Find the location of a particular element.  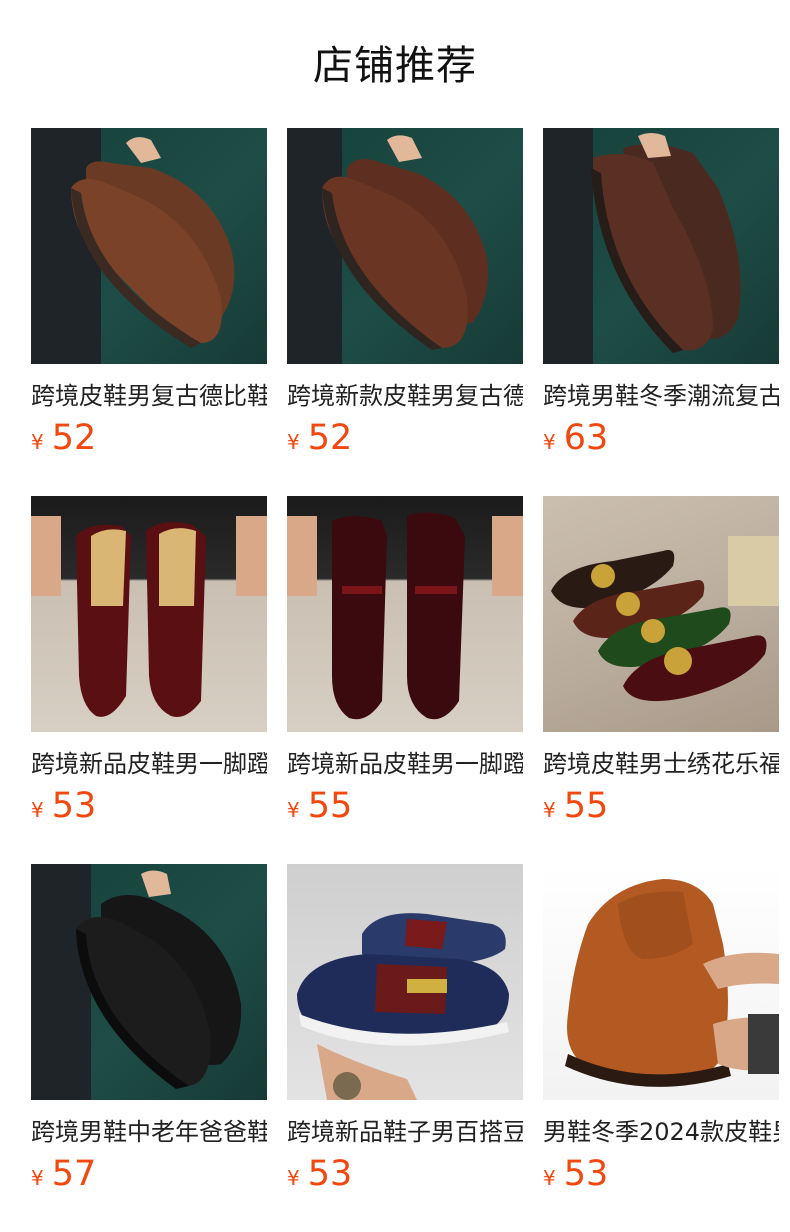

product-card: 男鞋冬季2024款皮鞋男 ¥53 is located at coordinates (661, 1029).